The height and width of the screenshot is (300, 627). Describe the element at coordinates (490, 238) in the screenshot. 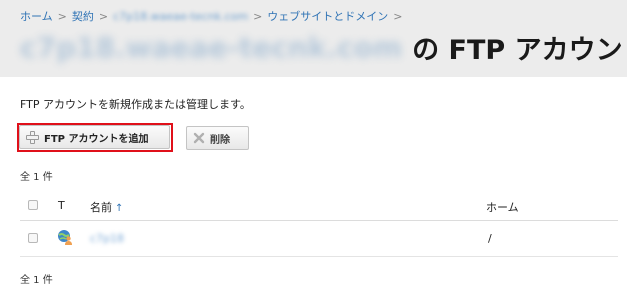

I see `ftp-account-home: /` at that location.